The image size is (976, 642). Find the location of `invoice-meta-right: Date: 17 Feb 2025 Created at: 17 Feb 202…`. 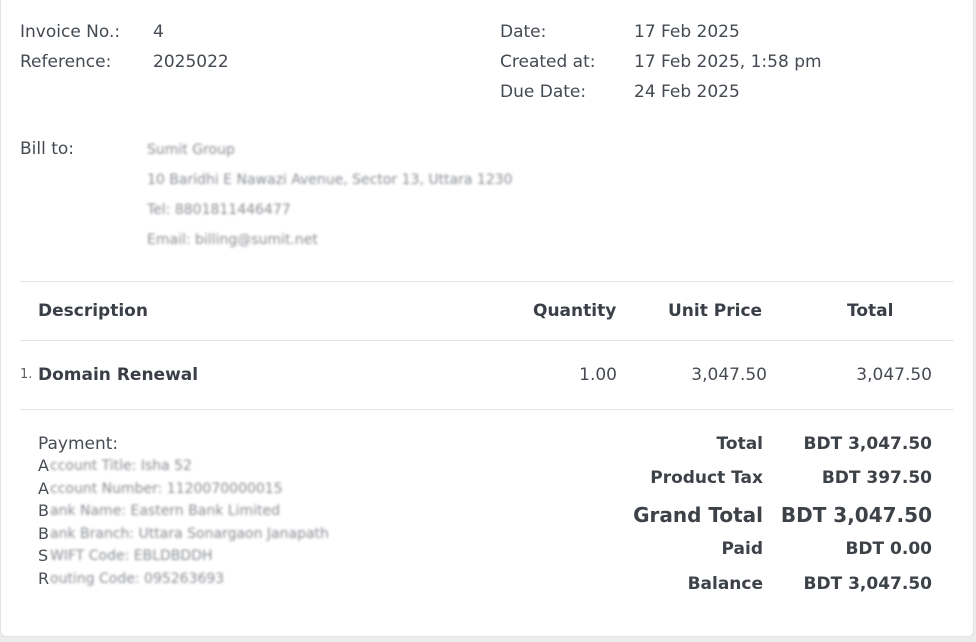

invoice-meta-right: Date: 17 Feb 2025 Created at: 17 Feb 202… is located at coordinates (730, 66).